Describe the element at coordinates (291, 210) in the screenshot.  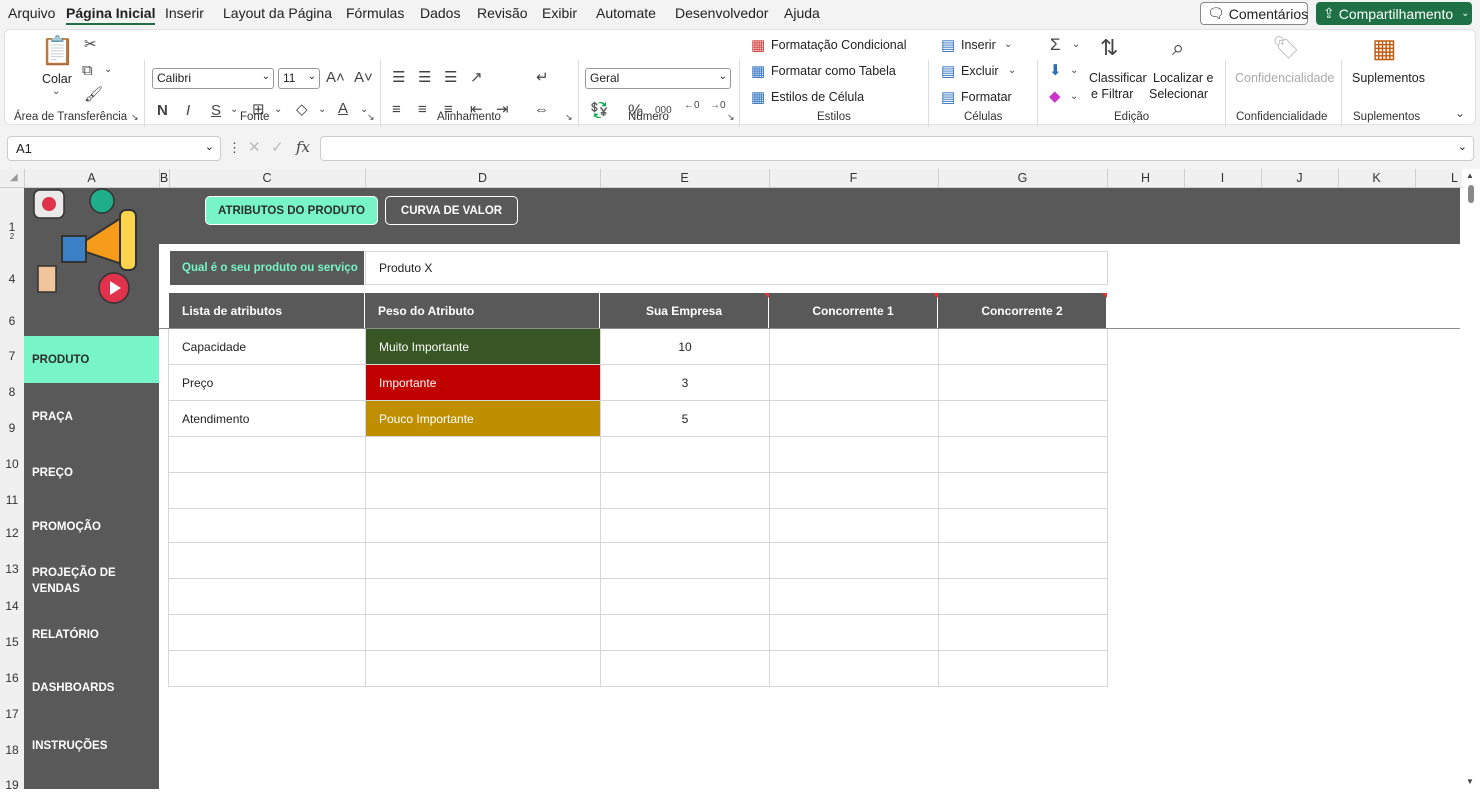
I see `tab-atributos-produto: ATRIBUTOS DO PRODUTO` at that location.